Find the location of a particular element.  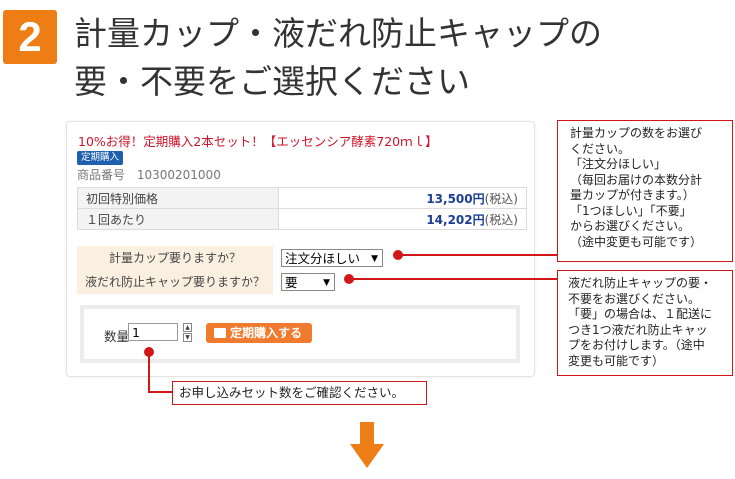

down-arrow-icon is located at coordinates (367, 445).